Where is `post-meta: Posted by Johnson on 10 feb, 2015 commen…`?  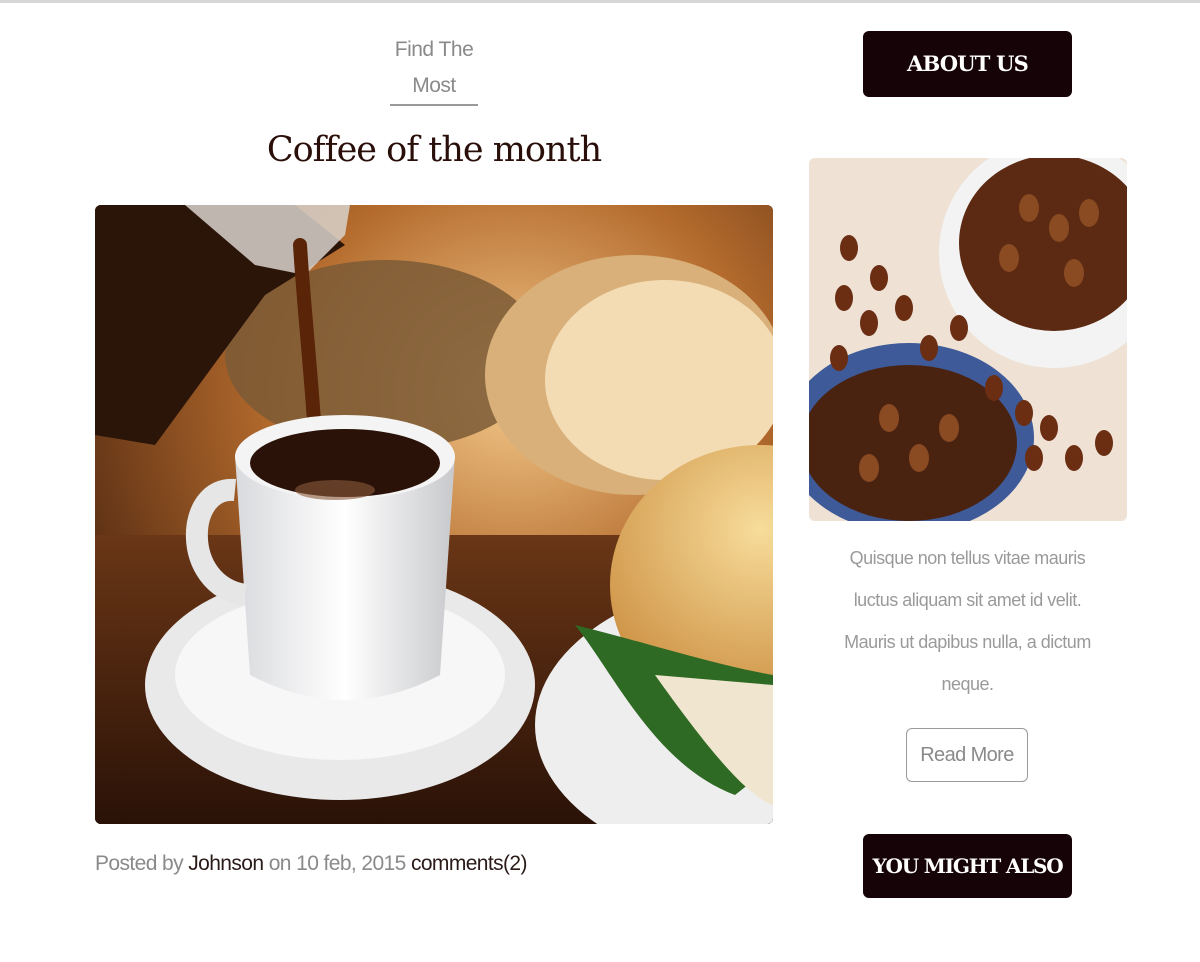
post-meta: Posted by Johnson on 10 feb, 2015 commen… is located at coordinates (311, 864).